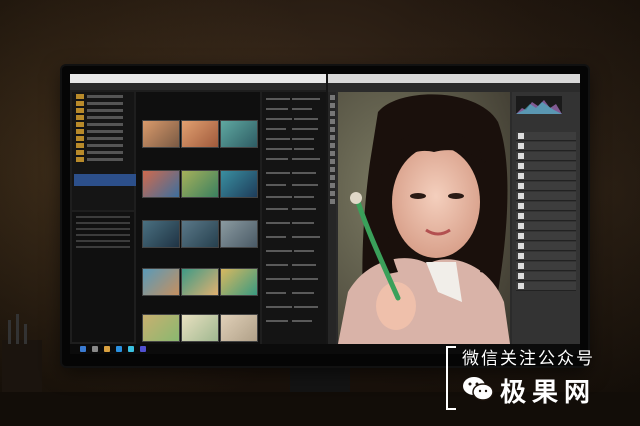 The height and width of the screenshot is (426, 640). Describe the element at coordinates (83, 349) in the screenshot. I see `start-icon` at that location.